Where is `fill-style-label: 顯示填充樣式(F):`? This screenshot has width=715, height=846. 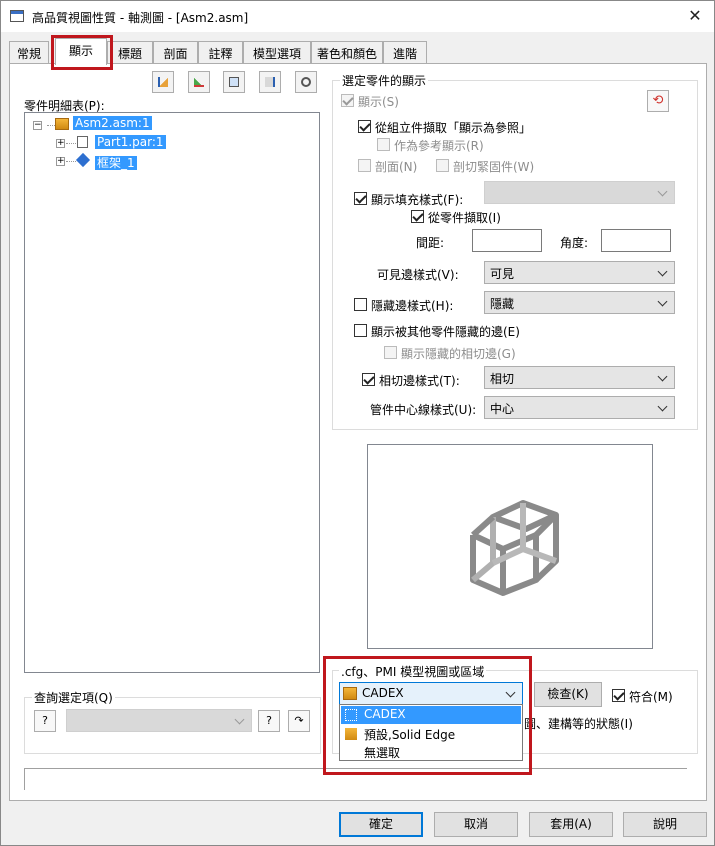 fill-style-label: 顯示填充樣式(F): is located at coordinates (417, 200).